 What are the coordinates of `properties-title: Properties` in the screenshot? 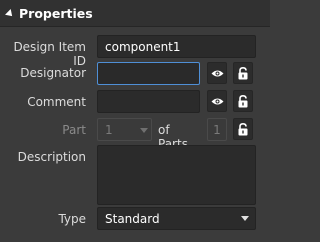 It's located at (56, 13).